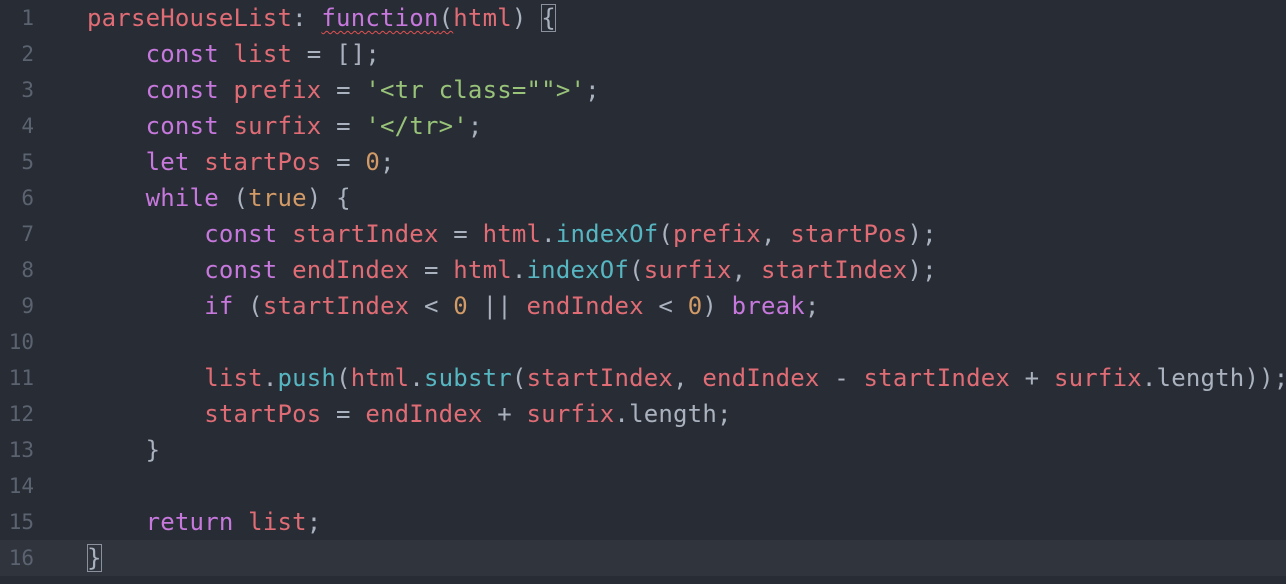  Describe the element at coordinates (643, 486) in the screenshot. I see `code-line: 14` at that location.